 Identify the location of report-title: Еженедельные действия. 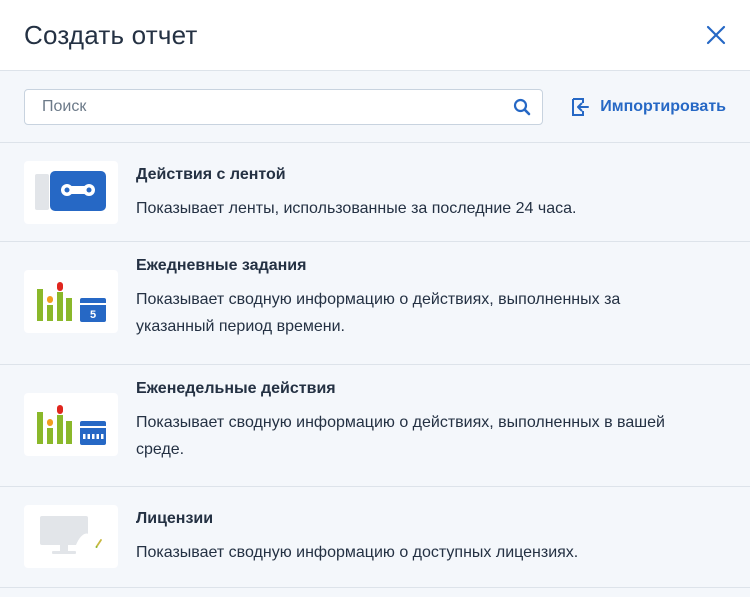
(236, 388).